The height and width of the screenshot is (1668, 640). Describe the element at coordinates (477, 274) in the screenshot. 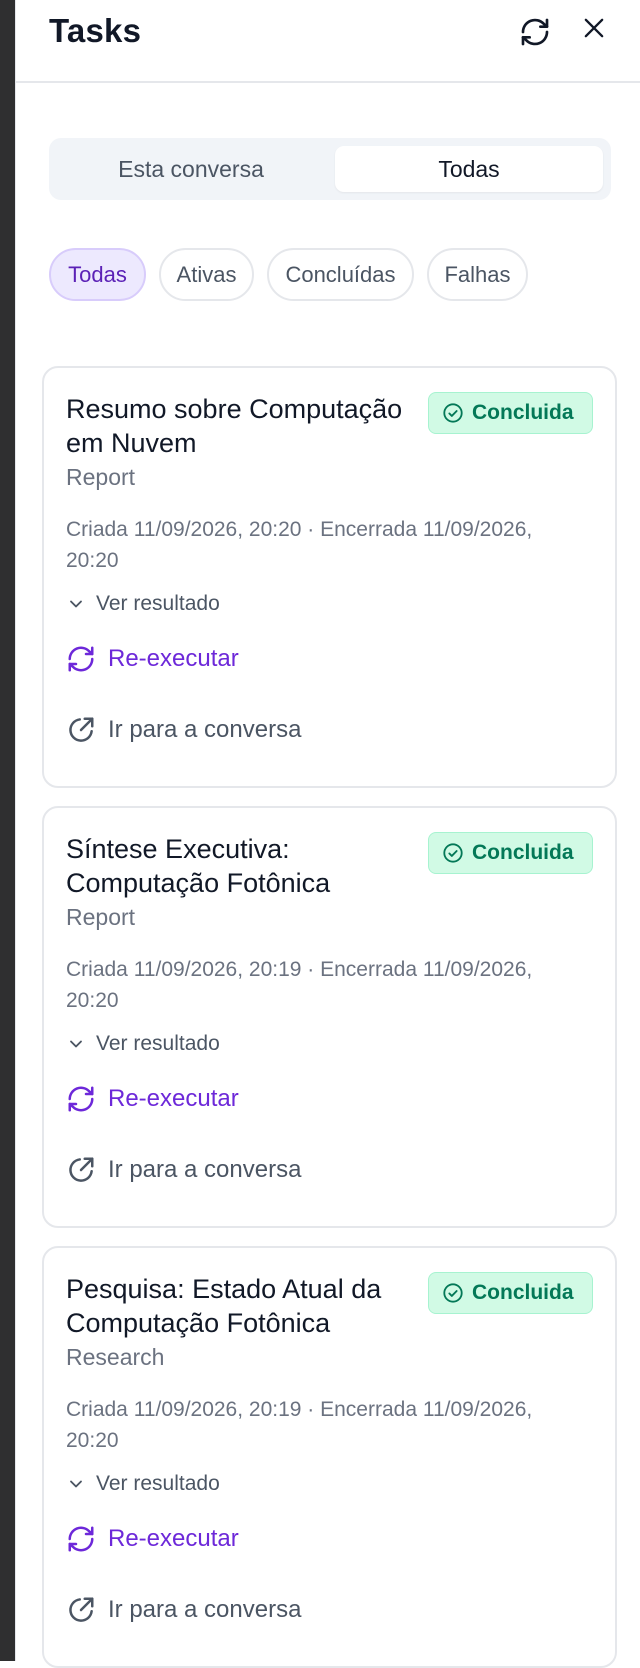

I see `filter-chip-failed: Falhas` at that location.